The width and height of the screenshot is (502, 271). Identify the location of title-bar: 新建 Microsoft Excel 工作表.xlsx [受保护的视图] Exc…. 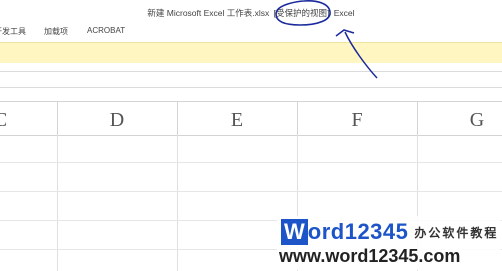
(251, 11).